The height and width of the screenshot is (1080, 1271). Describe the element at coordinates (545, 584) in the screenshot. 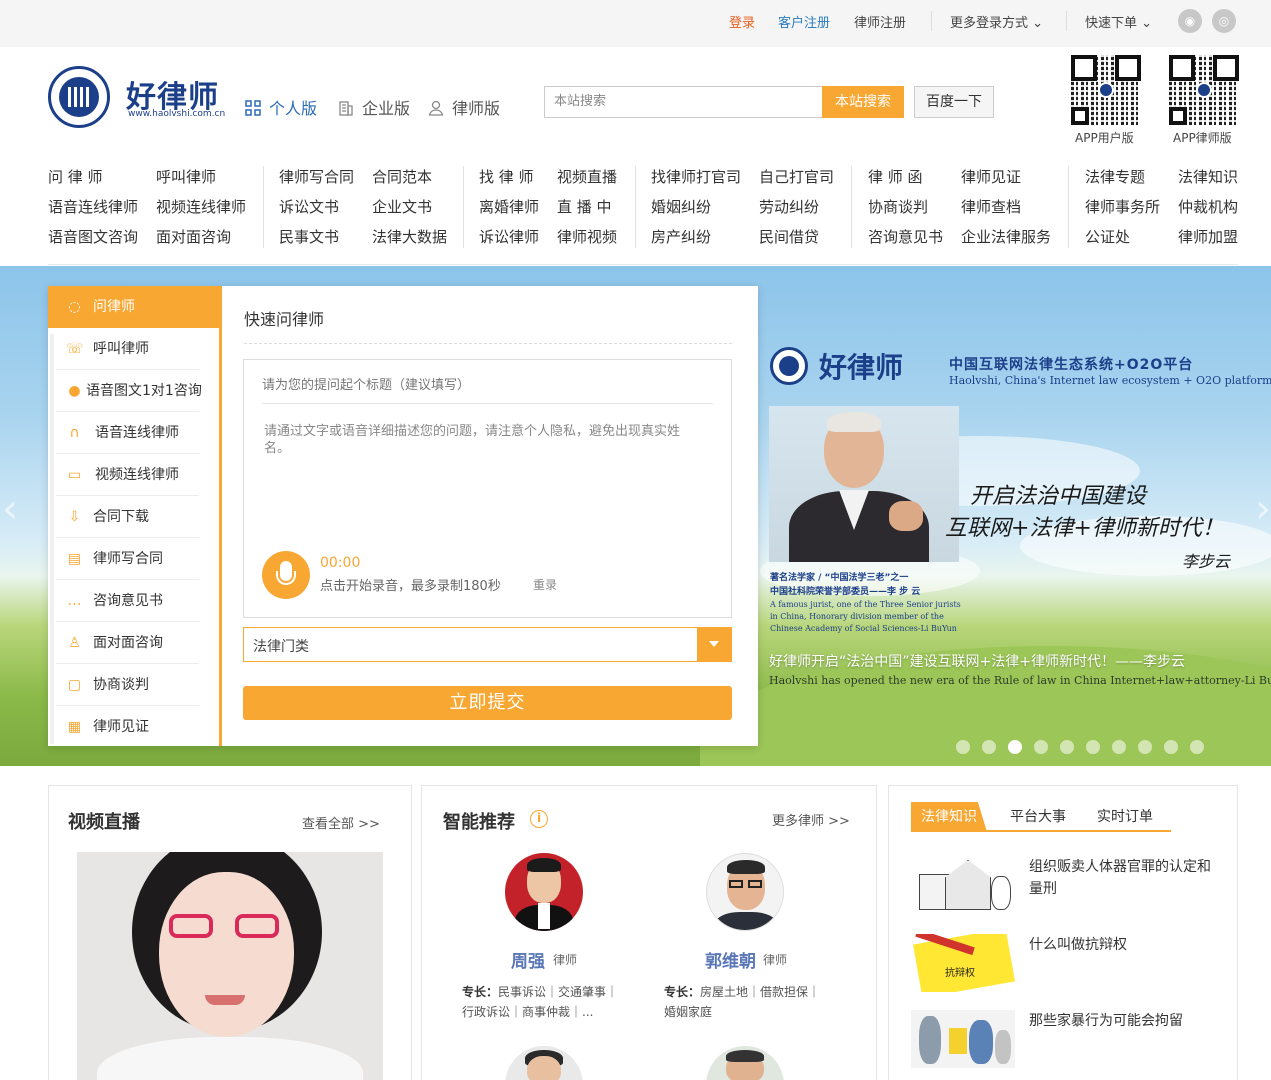

I see `rerecord-button: 重录` at that location.